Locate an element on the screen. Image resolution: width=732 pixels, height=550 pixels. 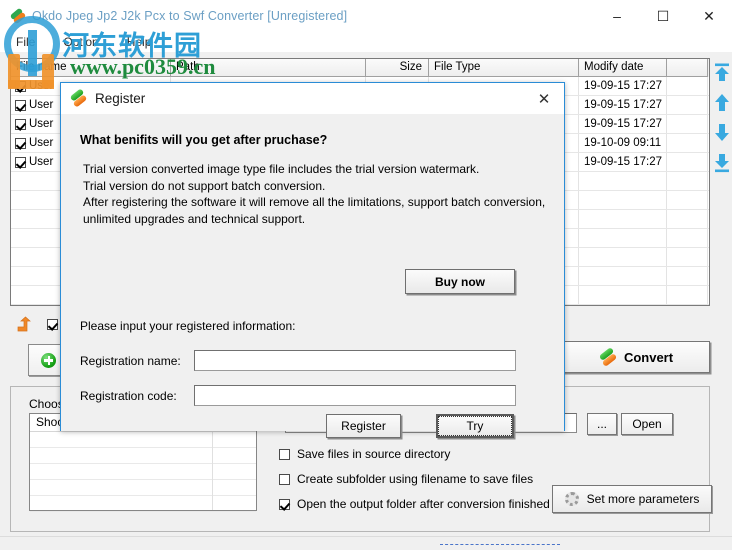
status-progress-dashes is located at coordinates (500, 543).